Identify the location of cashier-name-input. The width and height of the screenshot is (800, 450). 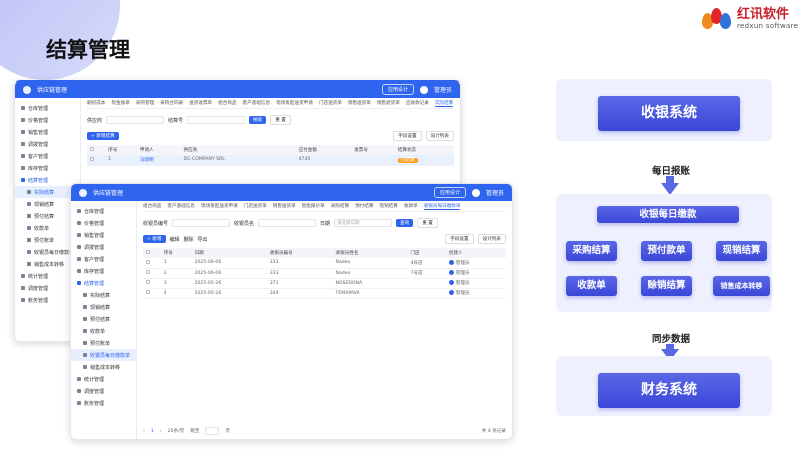
(287, 223).